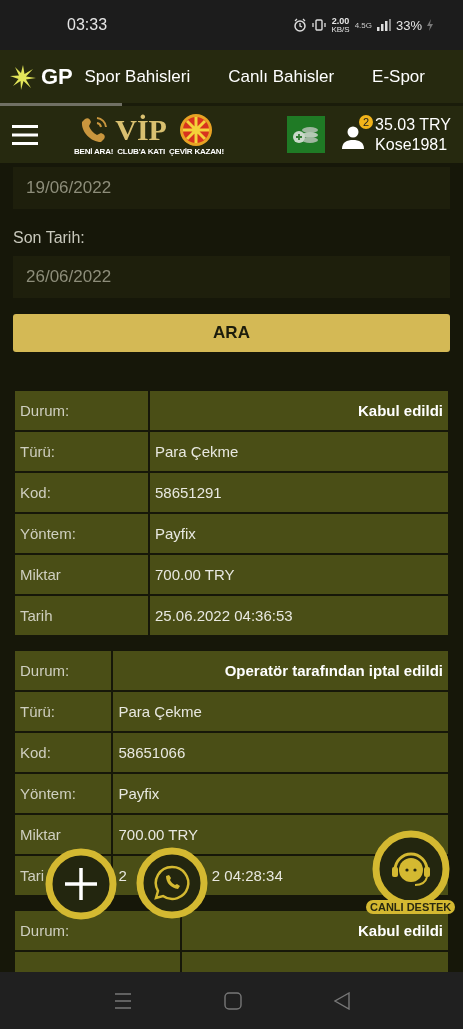 The height and width of the screenshot is (1029, 463). I want to click on user-icon, so click(353, 136).